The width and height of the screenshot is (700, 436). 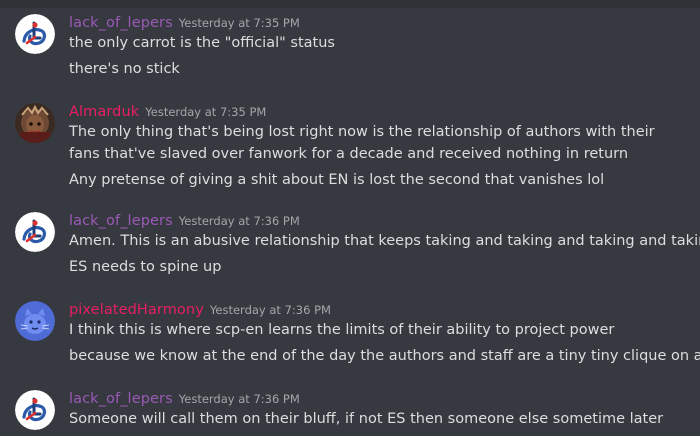 I want to click on username: pixelatedHarmony, so click(x=136, y=310).